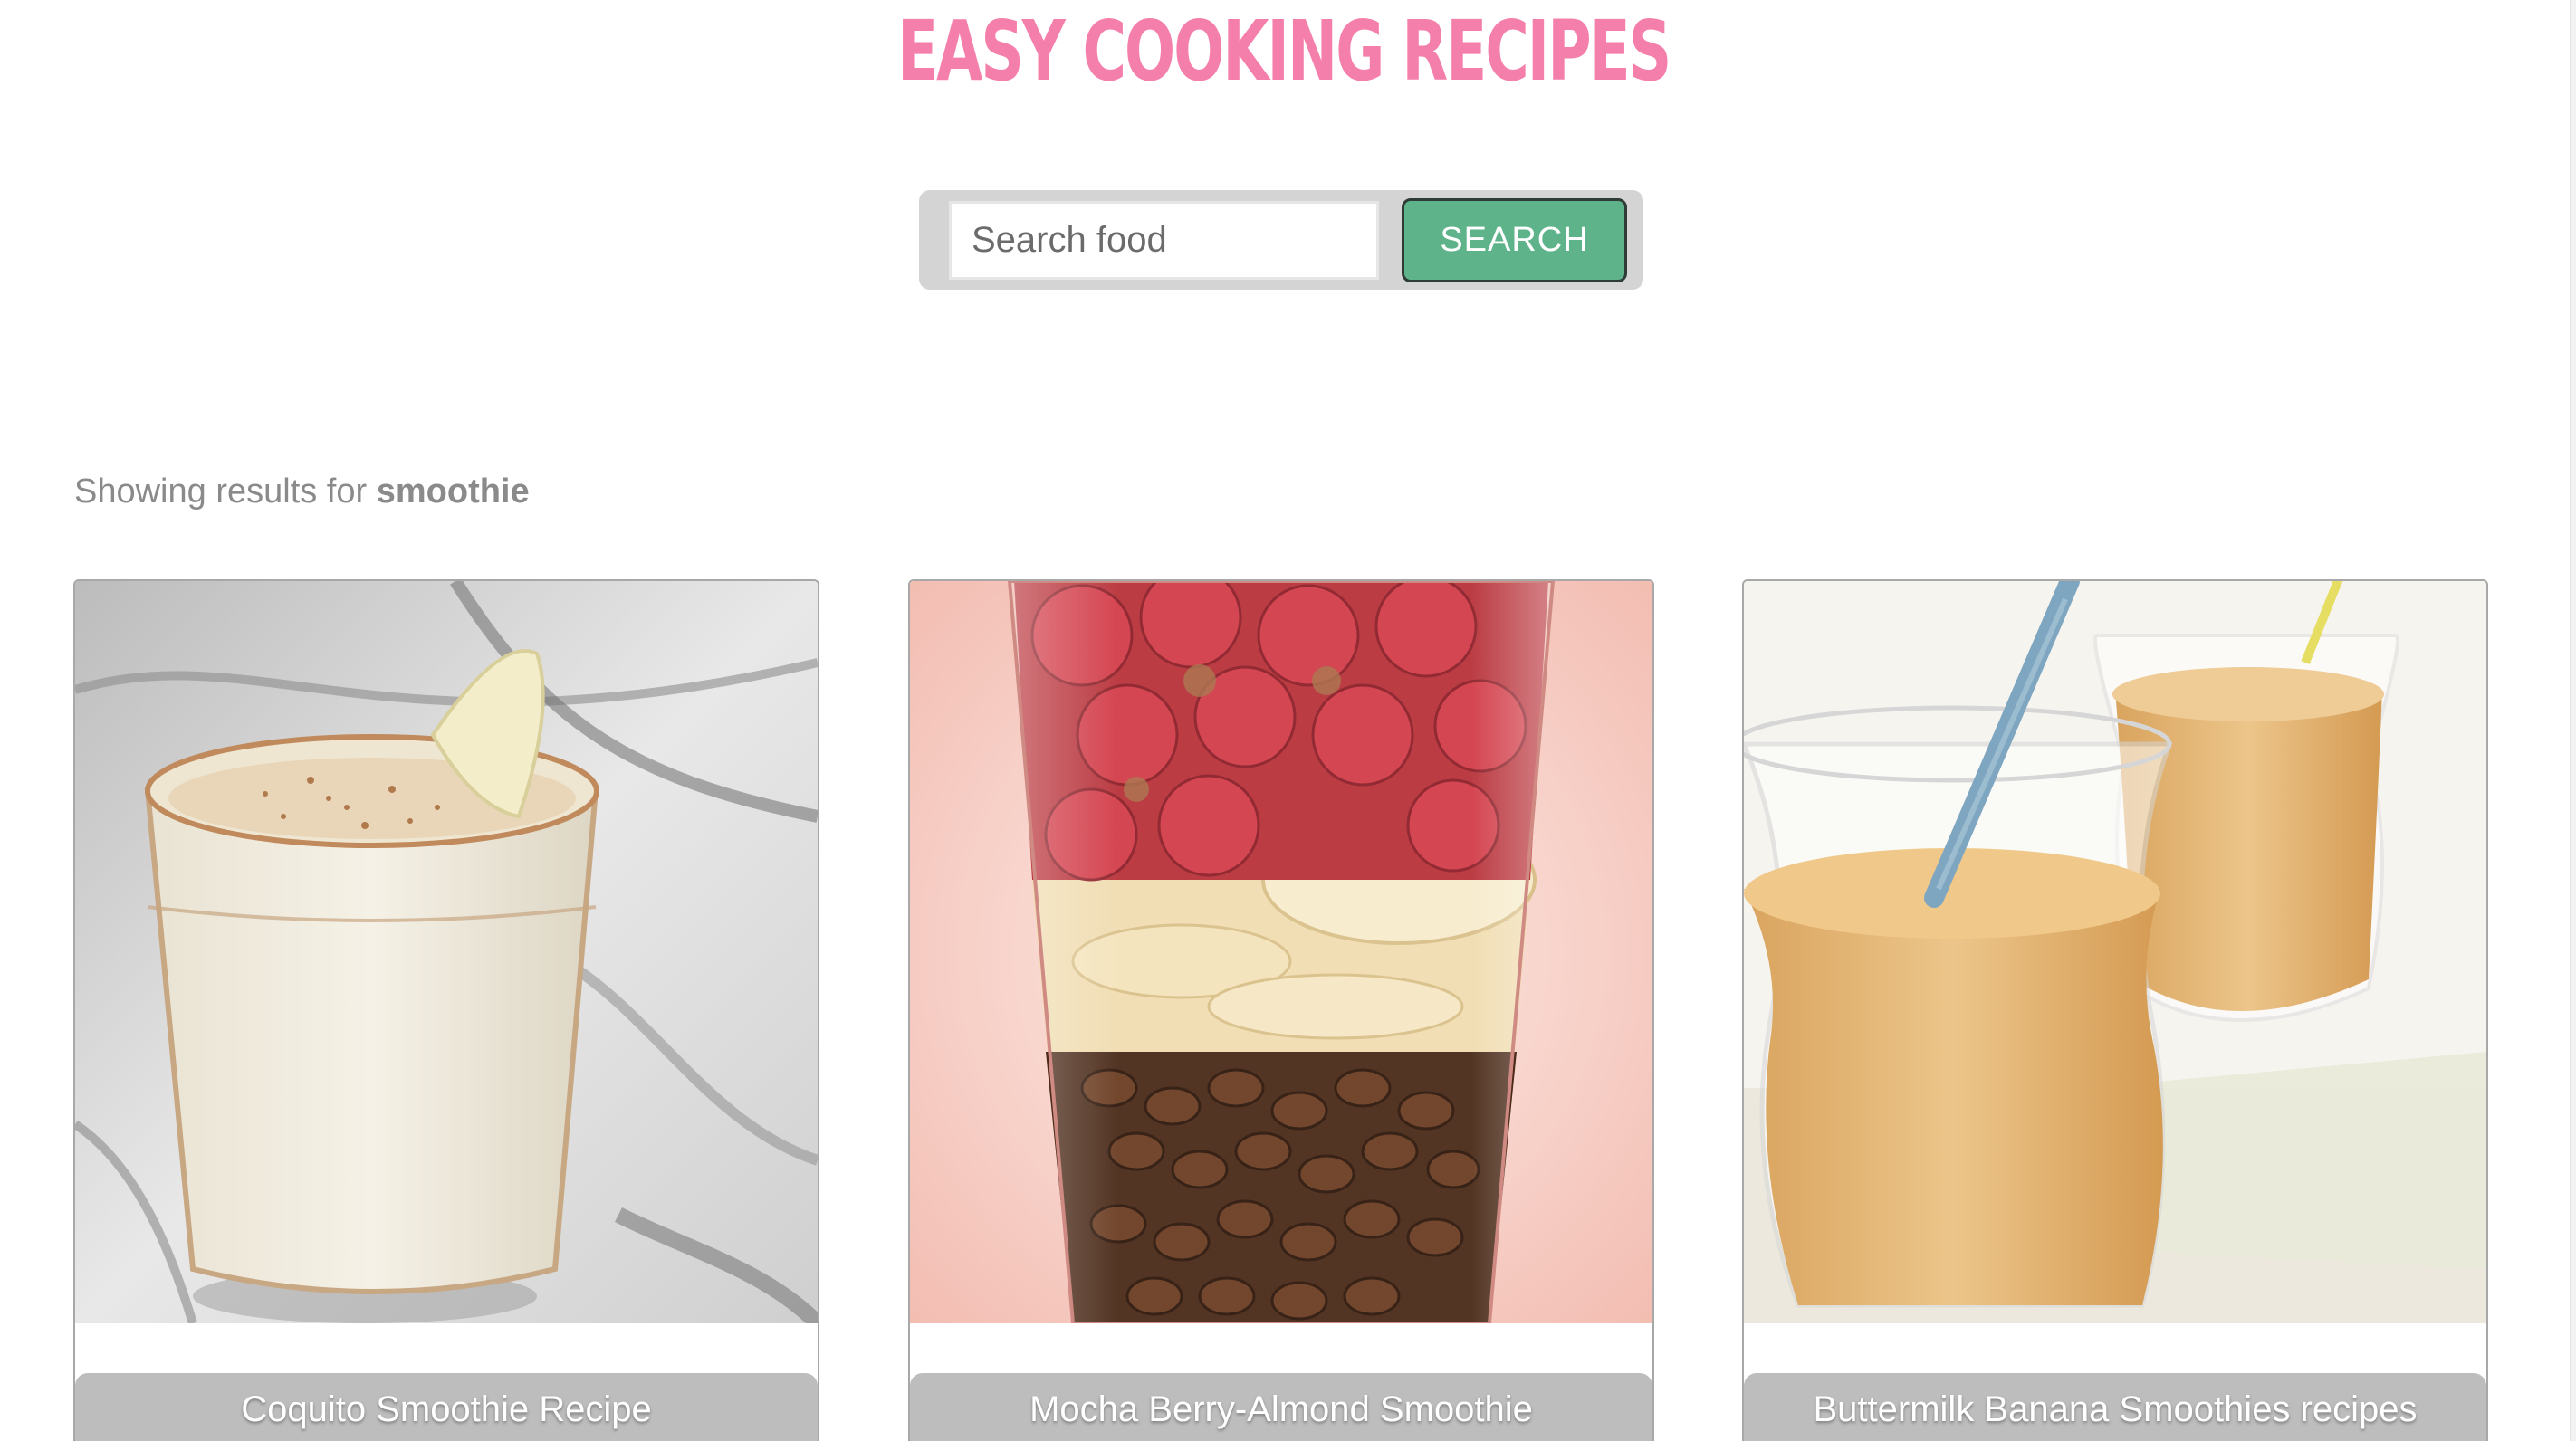  What do you see at coordinates (2573, 720) in the screenshot?
I see `scrollbar-track` at bounding box center [2573, 720].